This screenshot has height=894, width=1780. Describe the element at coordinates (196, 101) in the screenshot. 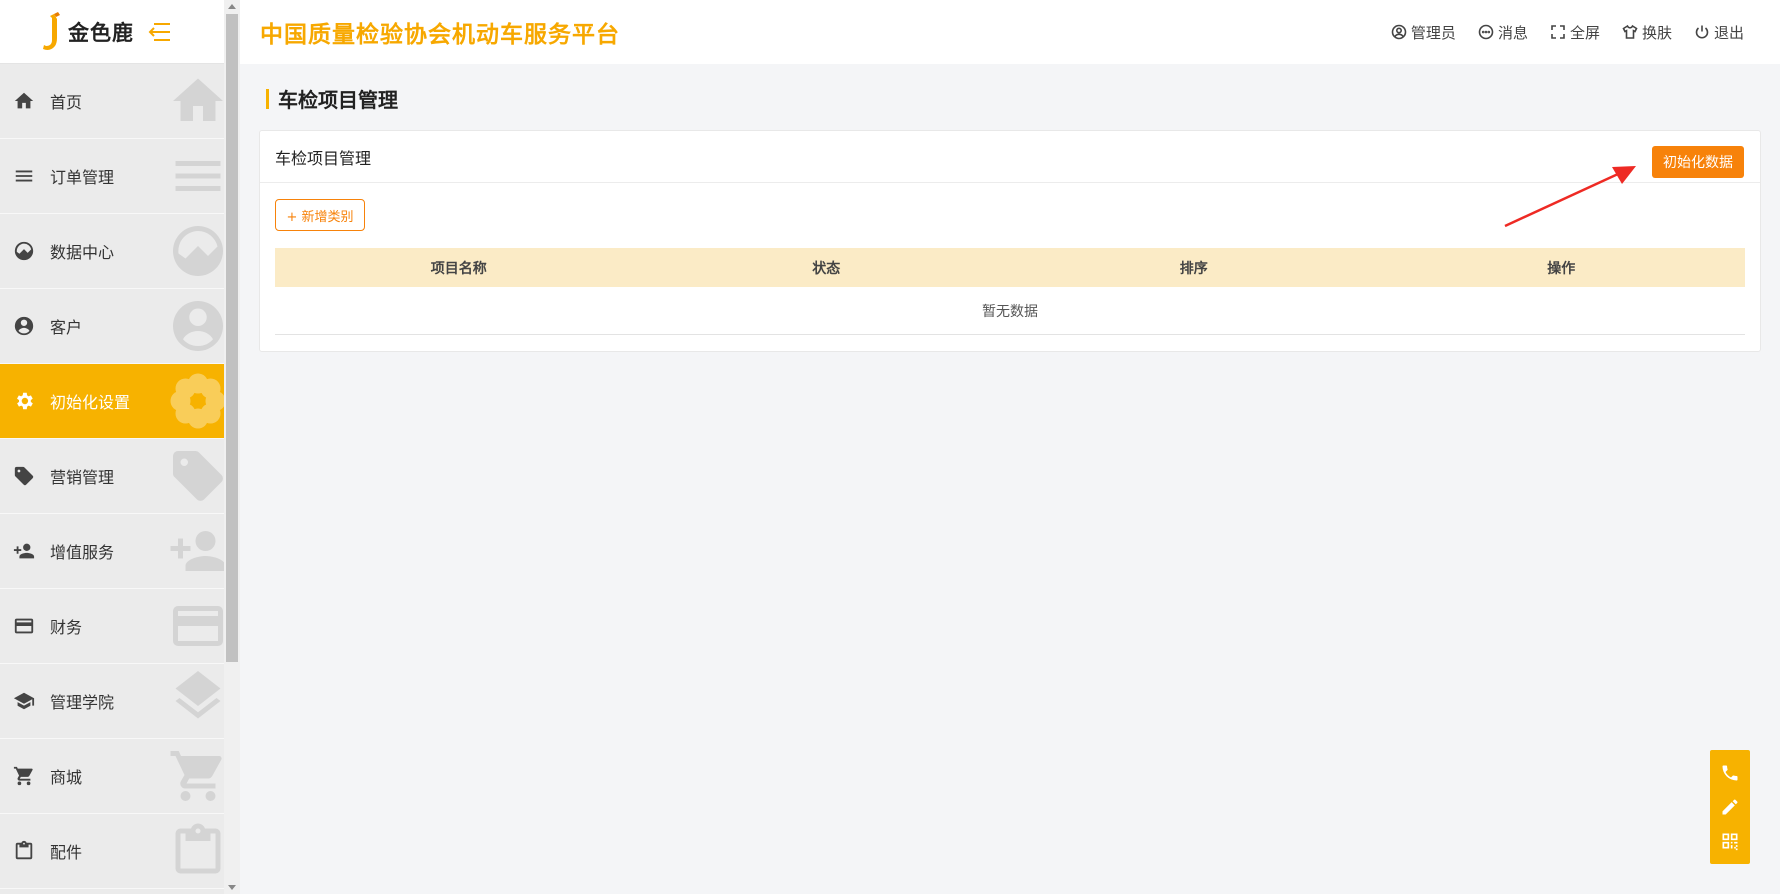

I see `home-watermark-icon` at that location.